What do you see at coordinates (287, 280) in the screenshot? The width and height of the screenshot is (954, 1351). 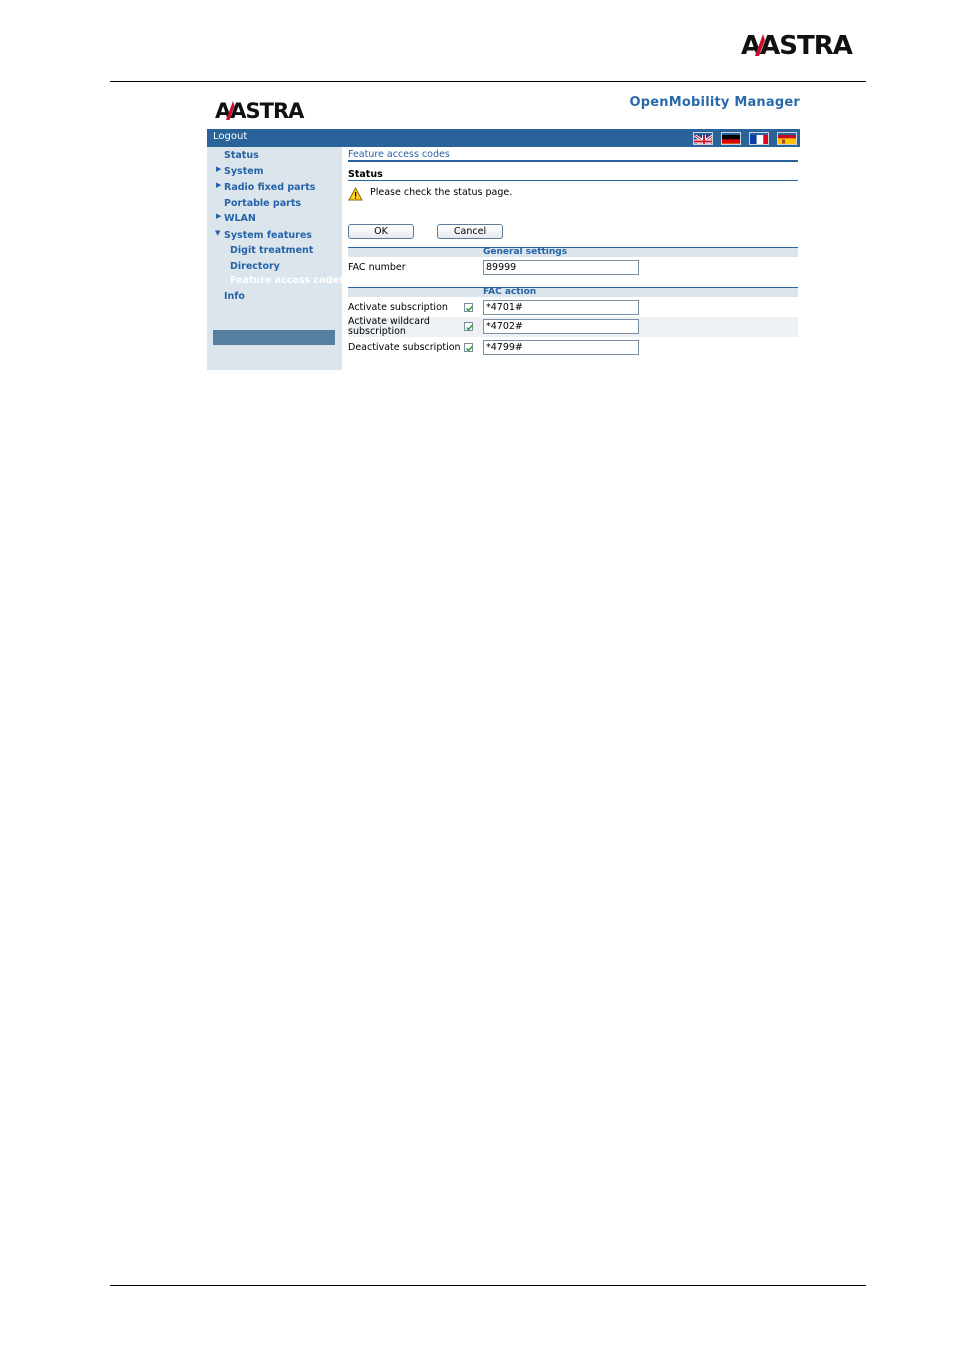 I see `sidebar-item-feature-access-codes: Feature access codes` at bounding box center [287, 280].